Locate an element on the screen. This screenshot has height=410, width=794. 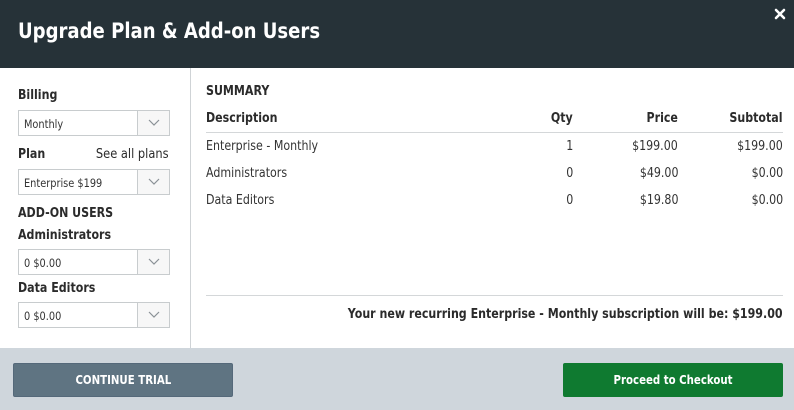
row-description: Administrators is located at coordinates (247, 173).